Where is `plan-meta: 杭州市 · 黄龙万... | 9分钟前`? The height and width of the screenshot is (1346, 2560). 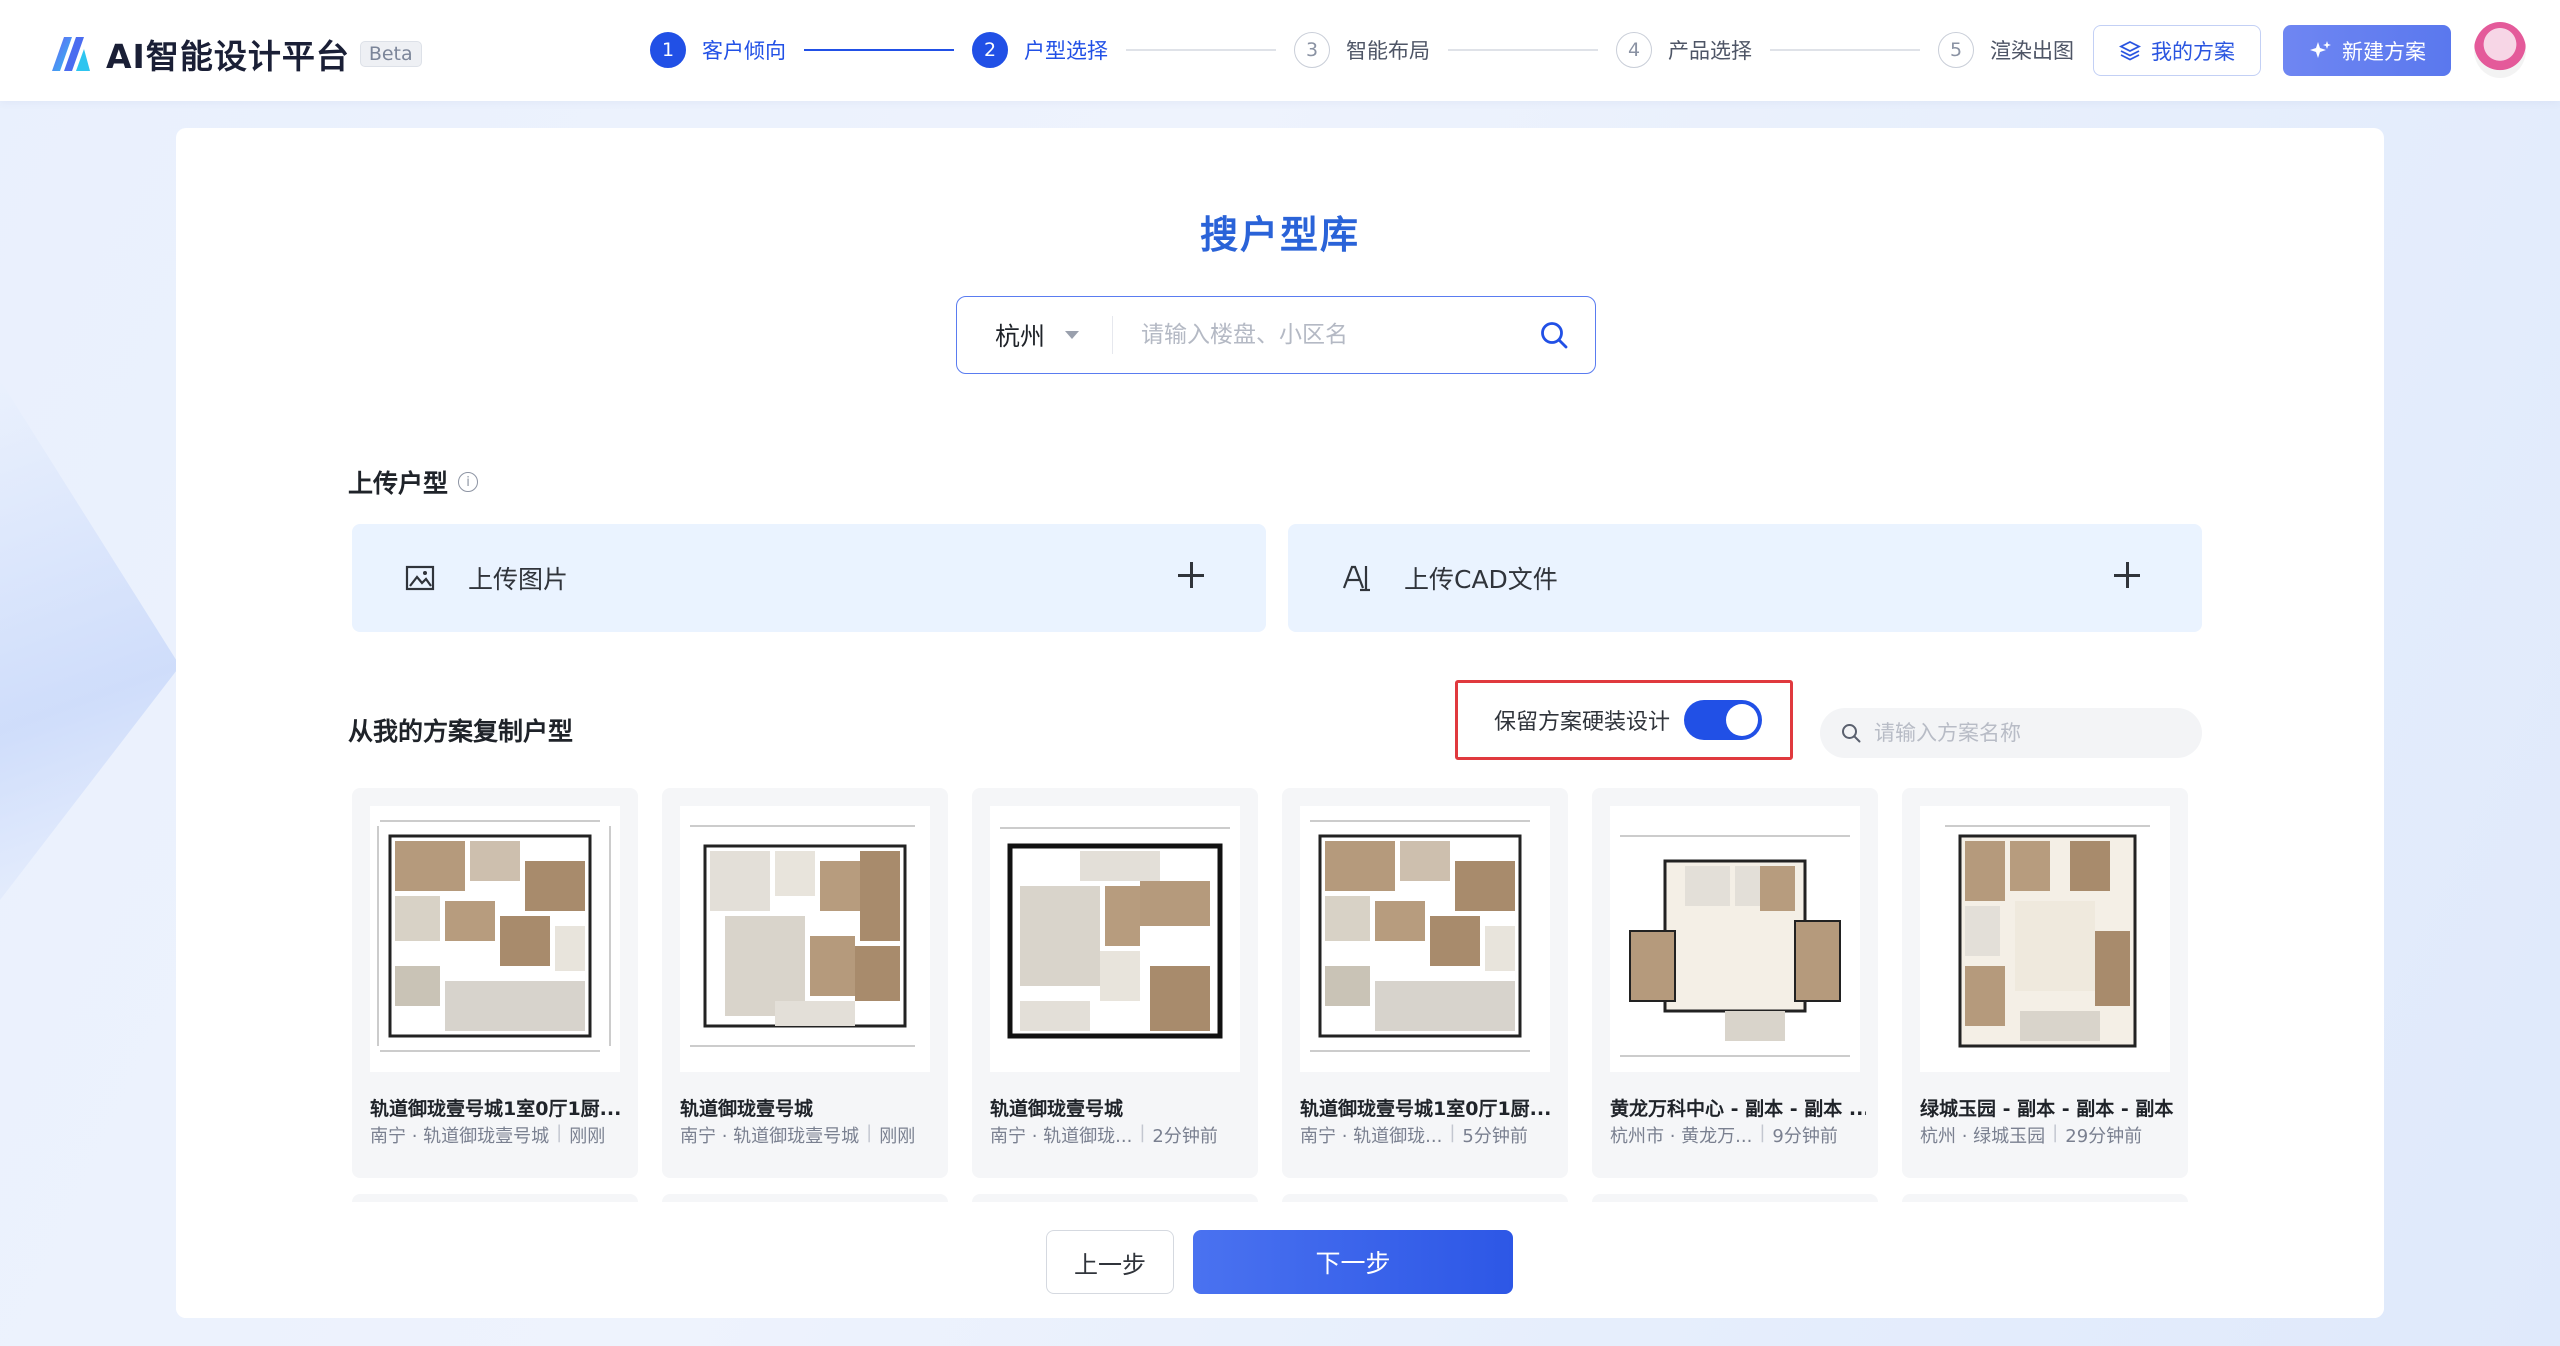
plan-meta: 杭州市 · 黄龙万... | 9分钟前 is located at coordinates (1738, 1135).